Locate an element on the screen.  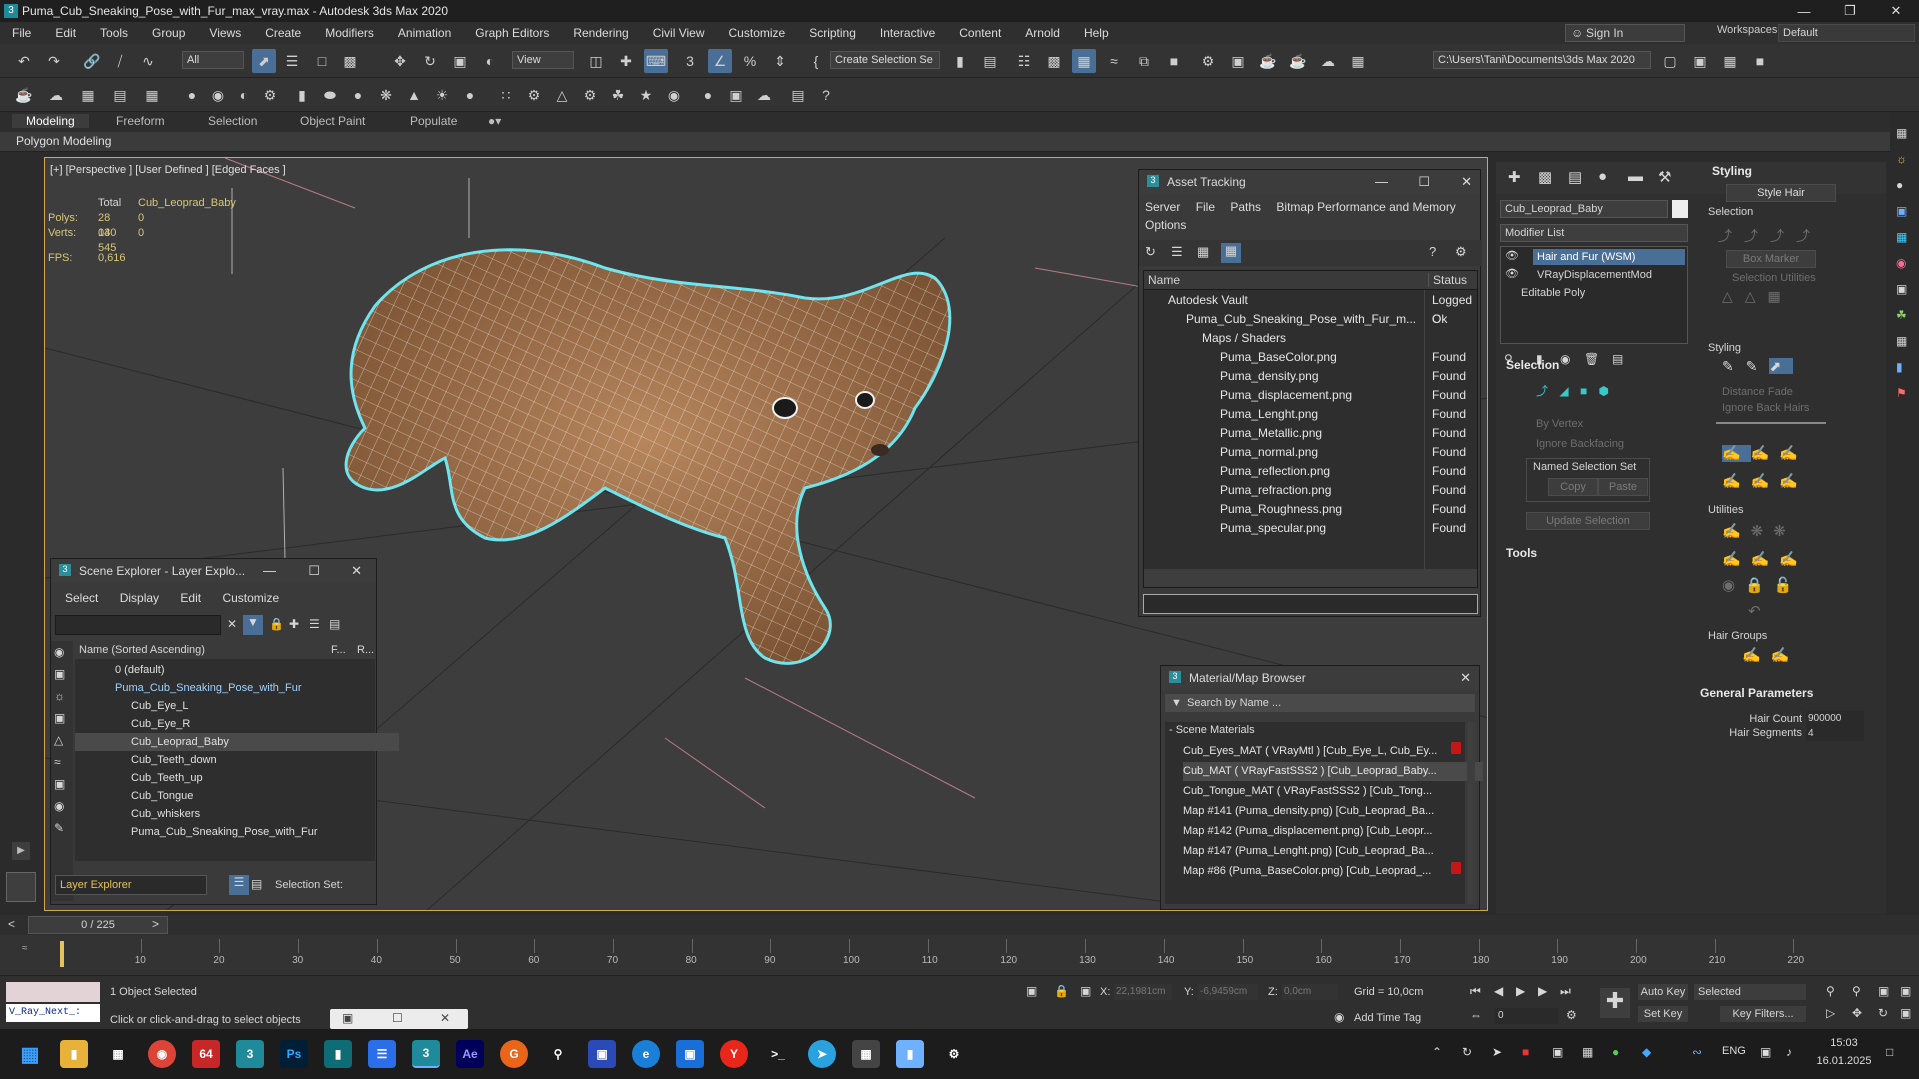
asset-row: Maps / Shaders is located at coordinates (1315, 338).